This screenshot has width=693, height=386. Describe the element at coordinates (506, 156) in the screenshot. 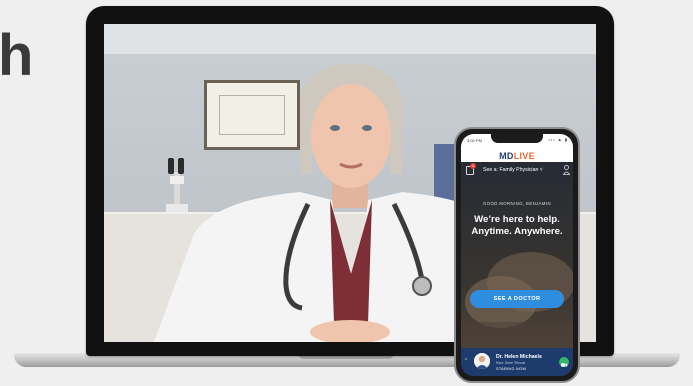

I see `logo-md: MD` at that location.